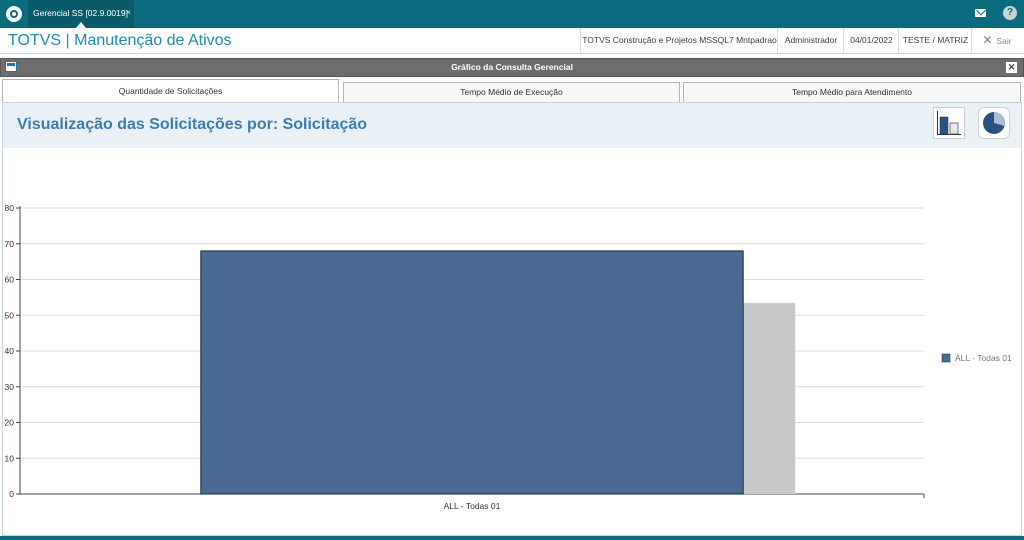 The height and width of the screenshot is (540, 1024). What do you see at coordinates (852, 92) in the screenshot?
I see `tab-tempo-medio-atendimento: Tempo Médio para Atendimento` at bounding box center [852, 92].